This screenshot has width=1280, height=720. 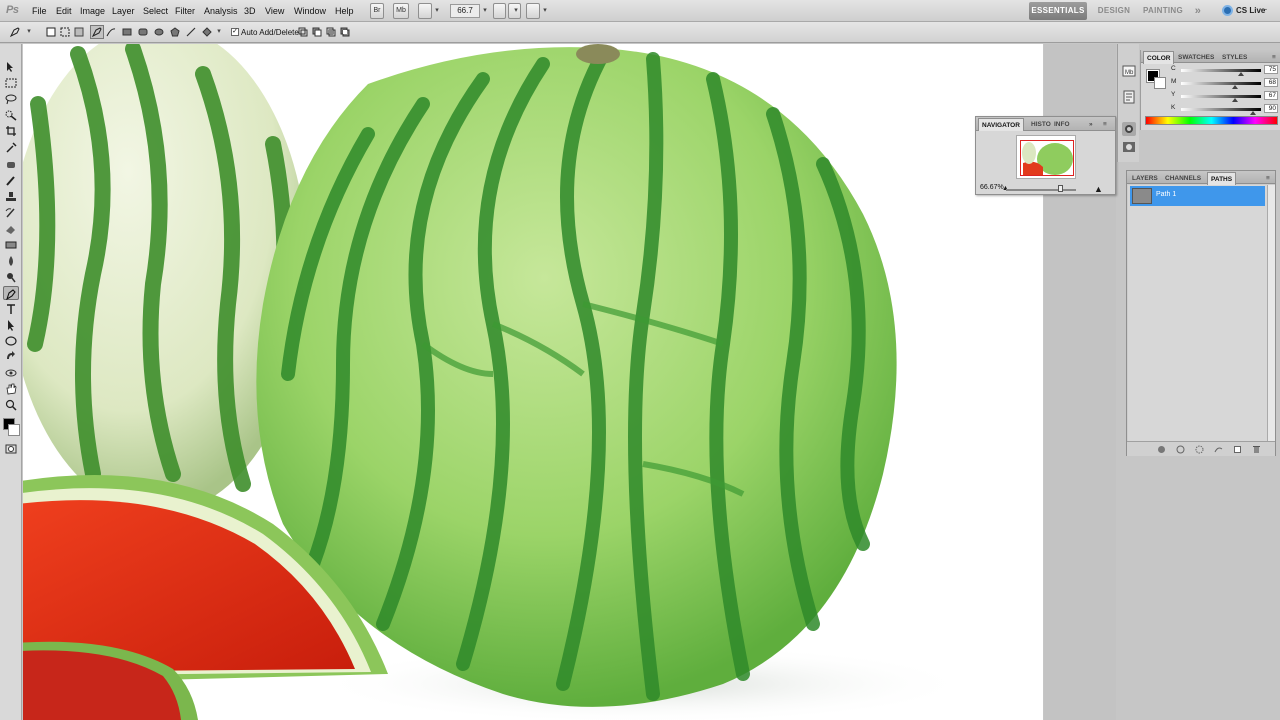 I want to click on black-slider-knob, so click(x=1253, y=113).